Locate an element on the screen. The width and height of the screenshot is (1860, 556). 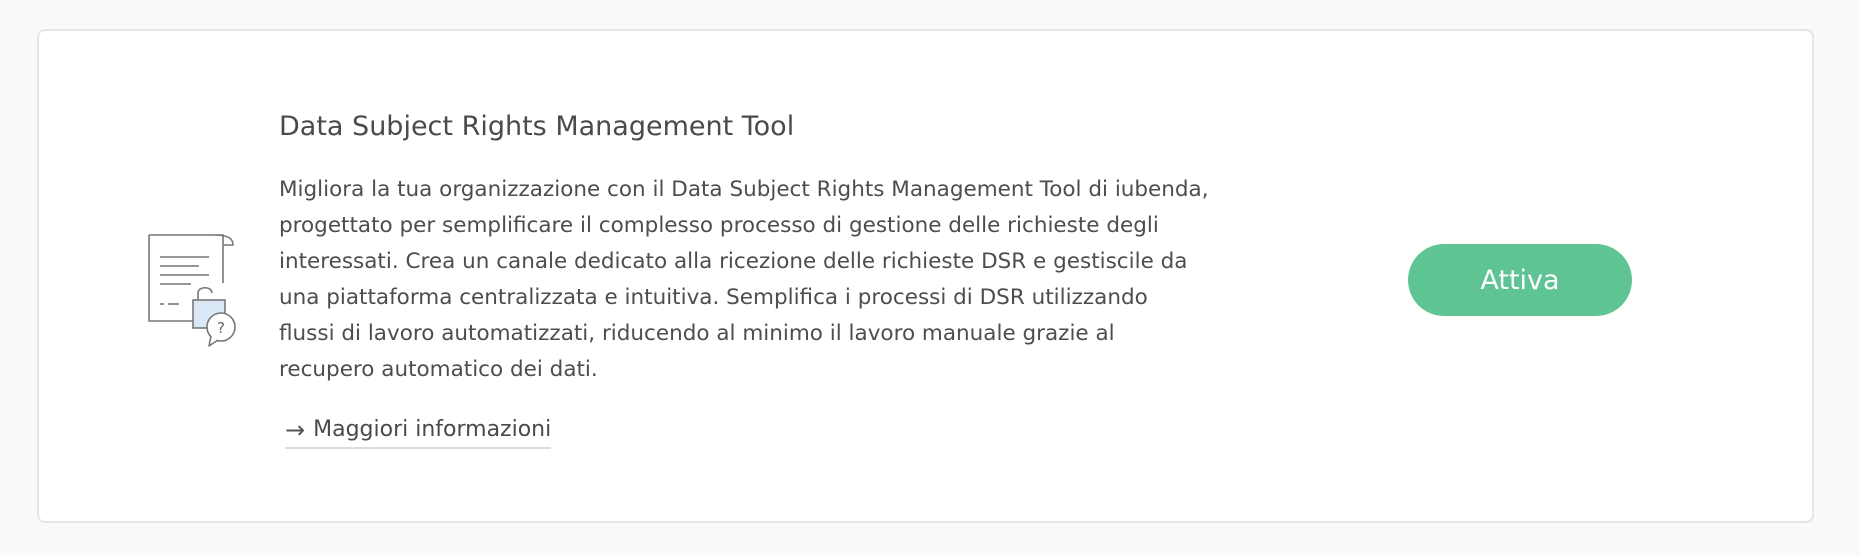
more-info-link: → Maggiori informazioni is located at coordinates (418, 432).